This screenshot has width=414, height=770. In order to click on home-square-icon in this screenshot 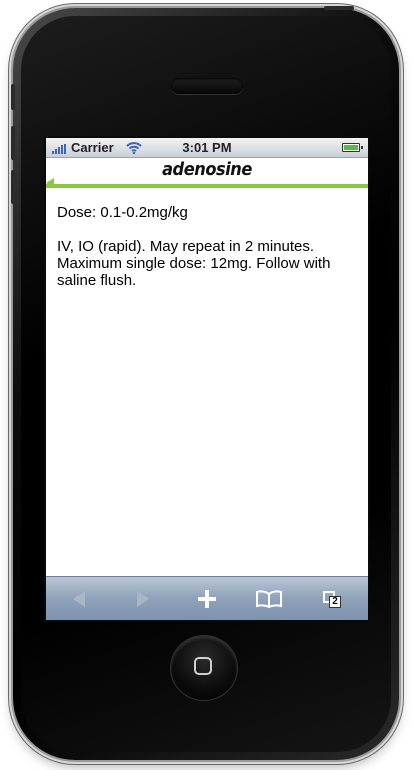, I will do `click(203, 666)`.